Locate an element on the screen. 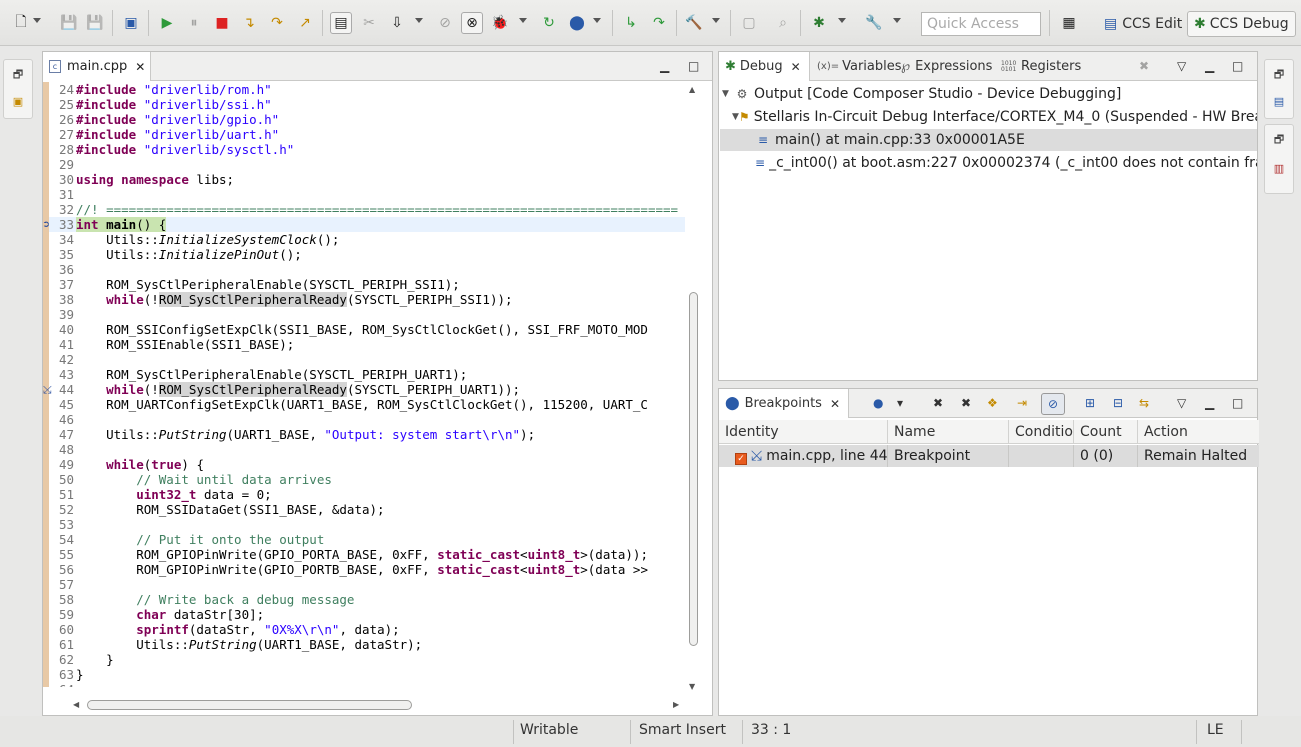  save-icon: 💾 is located at coordinates (69, 23).